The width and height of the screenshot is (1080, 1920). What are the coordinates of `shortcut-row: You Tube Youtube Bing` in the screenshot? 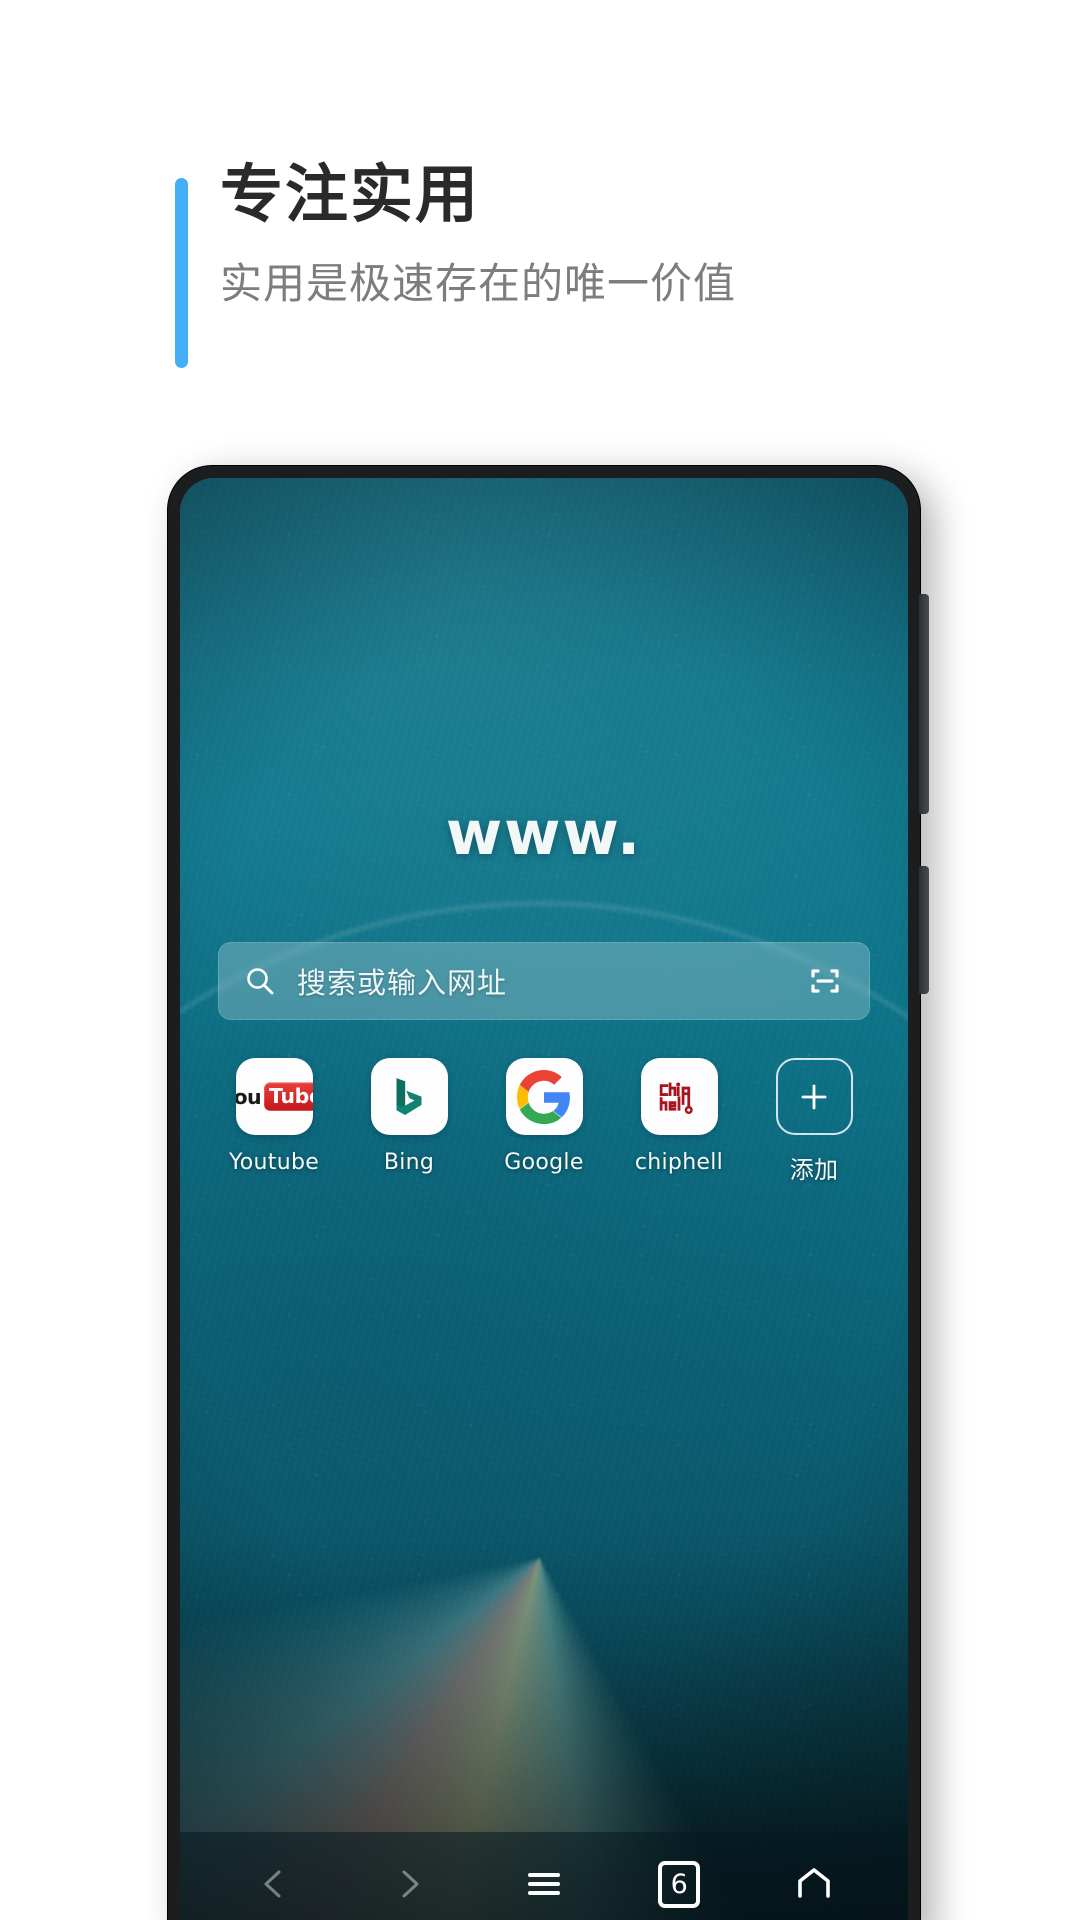 It's located at (544, 1121).